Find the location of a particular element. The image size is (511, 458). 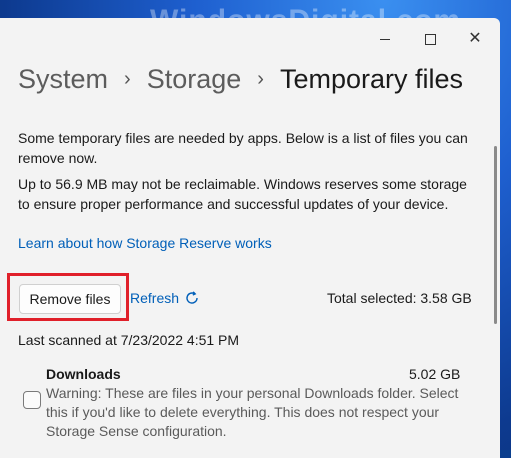

highlight-box is located at coordinates (68, 297).